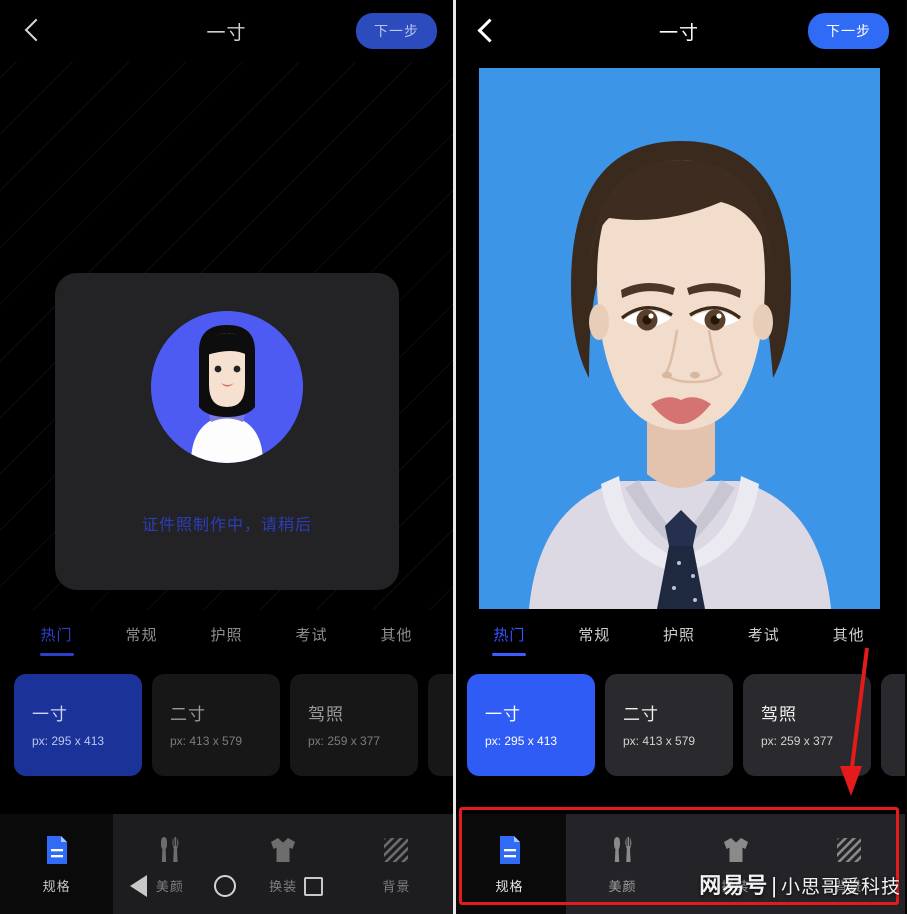 The height and width of the screenshot is (914, 907). I want to click on app-header-left: 一寸 下一步, so click(226, 31).